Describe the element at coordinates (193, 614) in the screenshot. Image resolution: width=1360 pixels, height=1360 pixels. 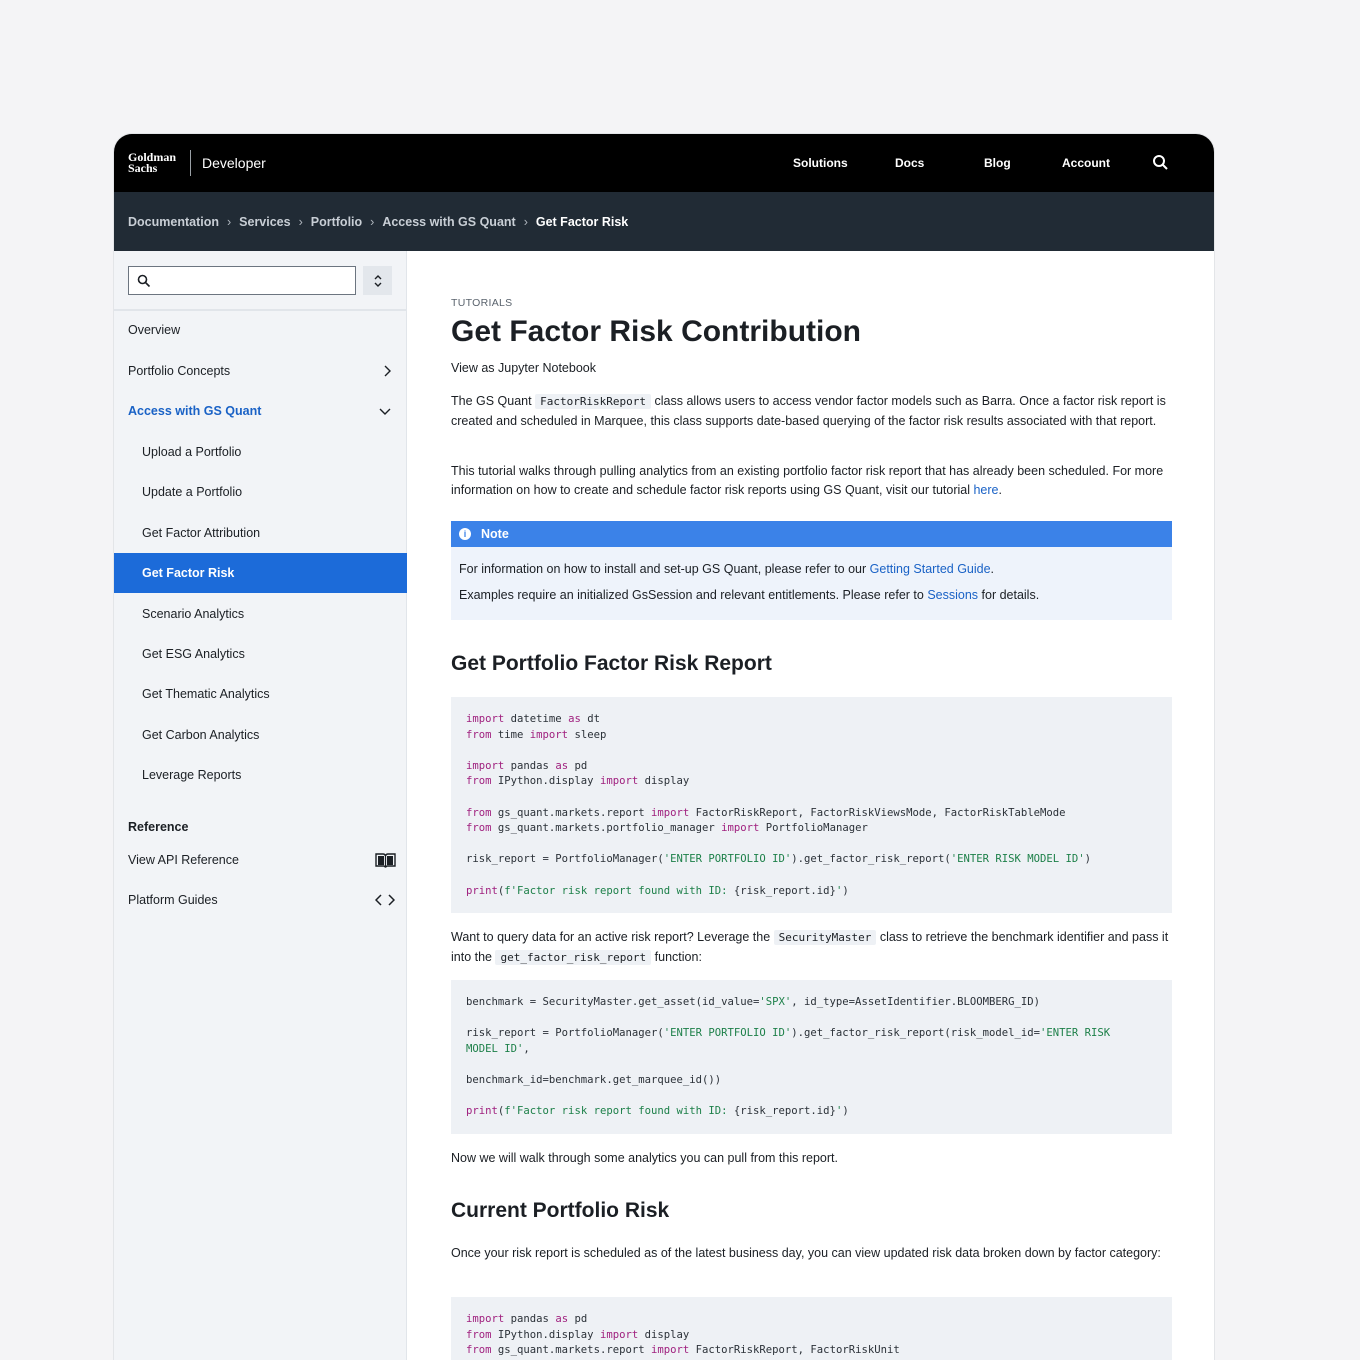
I see `sidebar-item-label: Scenario Analytics` at that location.